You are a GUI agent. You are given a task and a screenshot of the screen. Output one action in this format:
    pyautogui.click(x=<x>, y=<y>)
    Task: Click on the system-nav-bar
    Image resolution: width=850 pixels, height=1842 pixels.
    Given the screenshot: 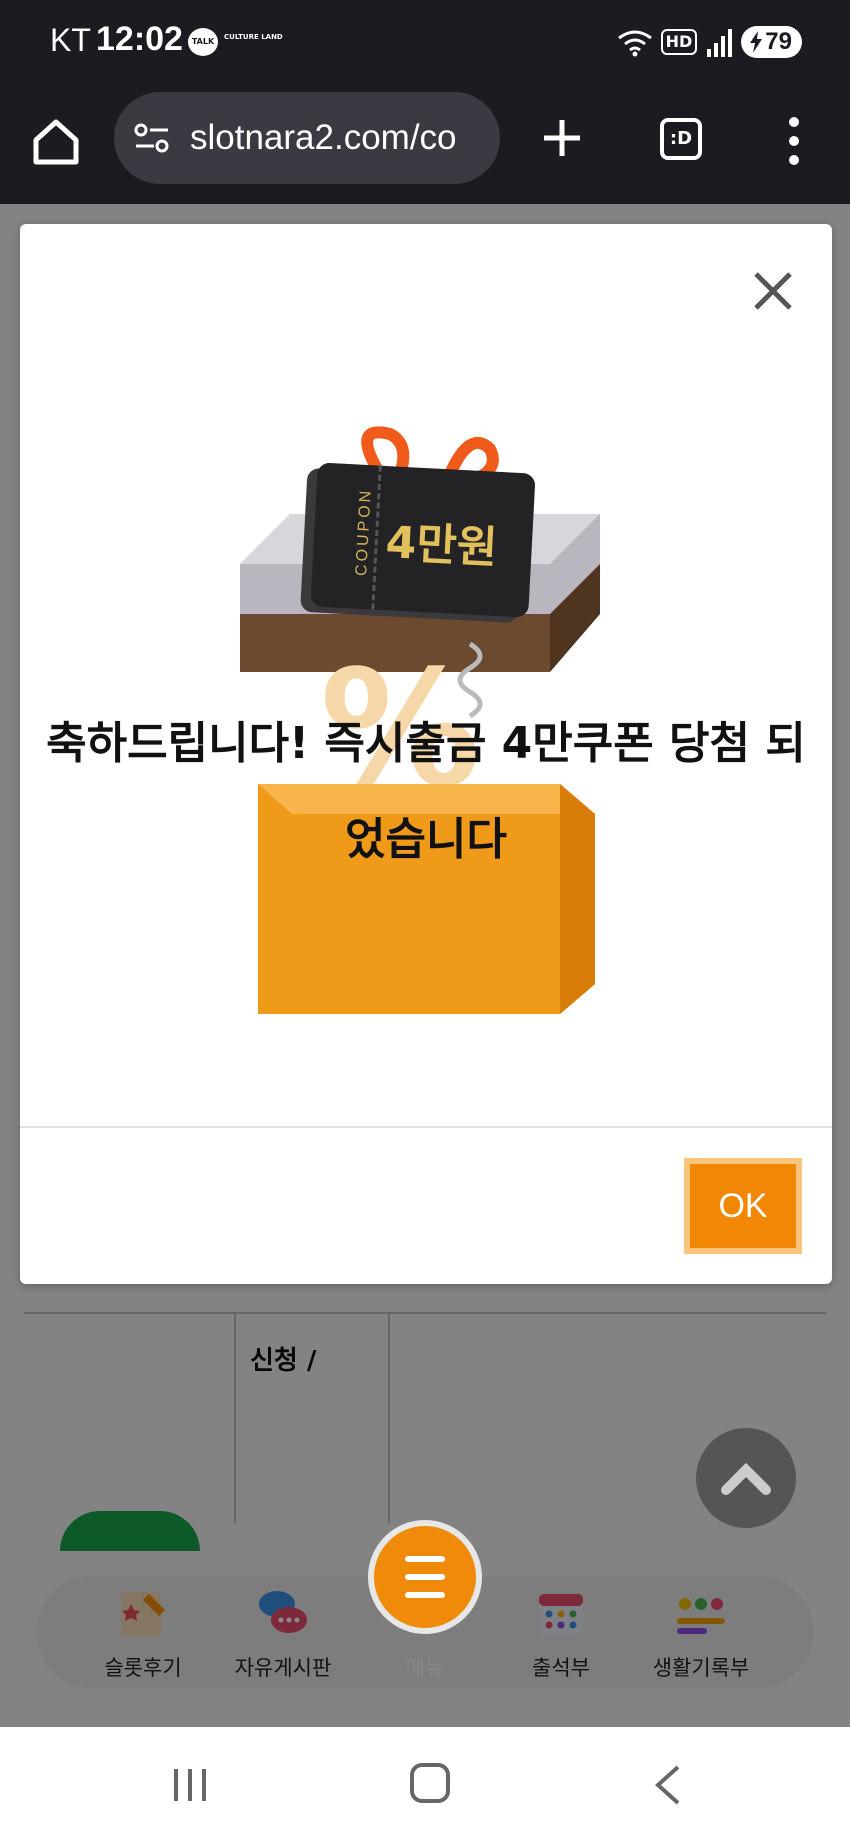 What is the action you would take?
    pyautogui.click(x=425, y=1784)
    